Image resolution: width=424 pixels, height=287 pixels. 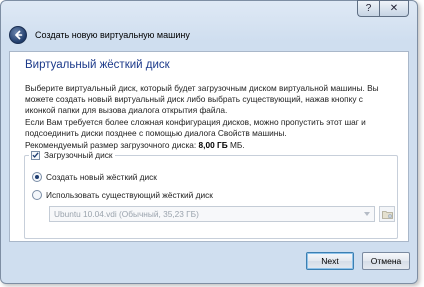 What do you see at coordinates (209, 261) in the screenshot?
I see `wizard-footer: Next Отмена` at bounding box center [209, 261].